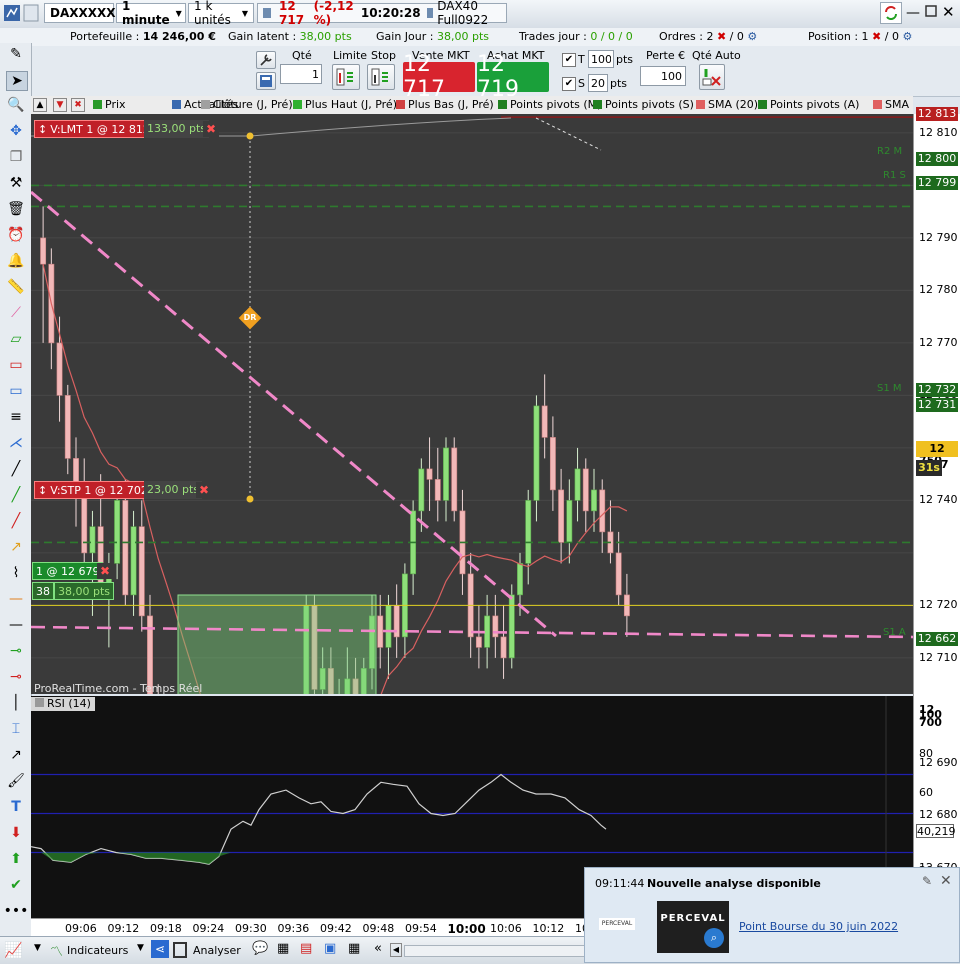 This screenshot has width=960, height=964. I want to click on app-logo-icon, so click(21, 13).